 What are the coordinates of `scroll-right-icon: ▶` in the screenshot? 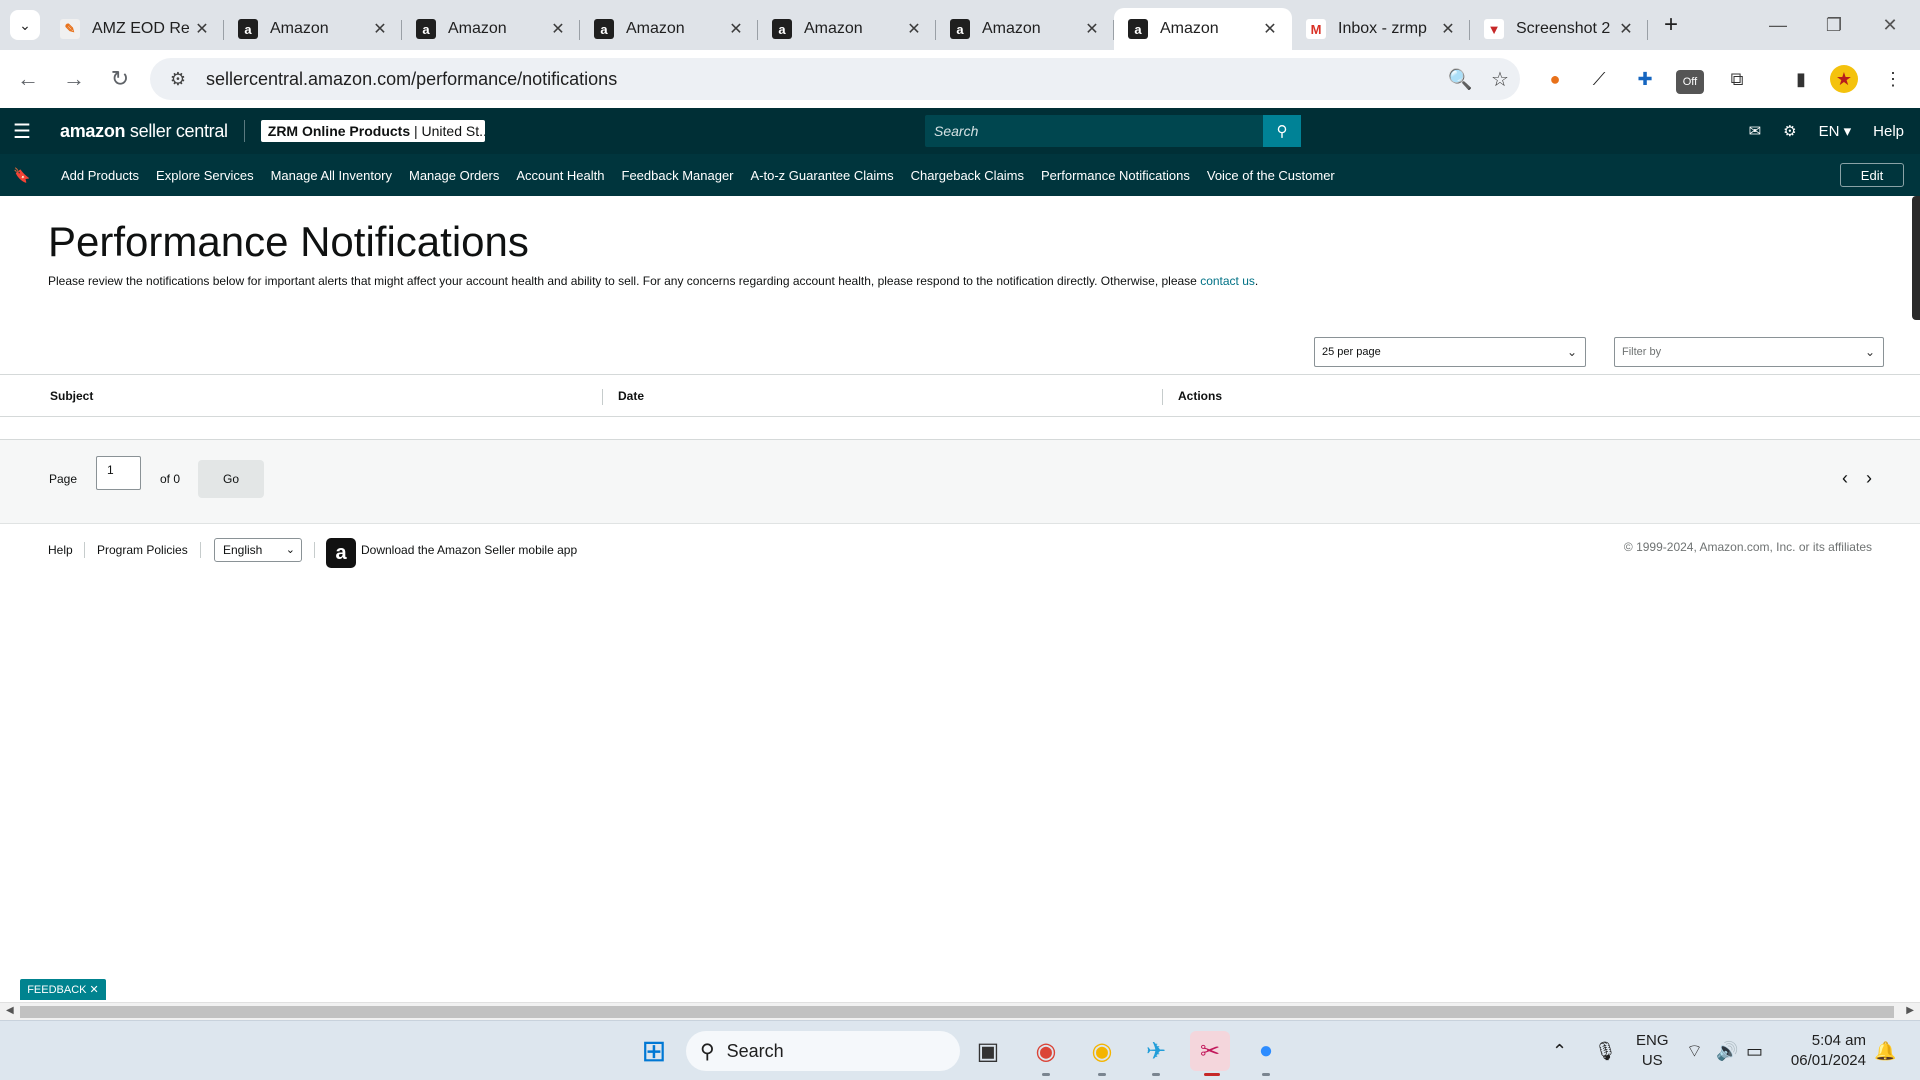 It's located at (1910, 1010).